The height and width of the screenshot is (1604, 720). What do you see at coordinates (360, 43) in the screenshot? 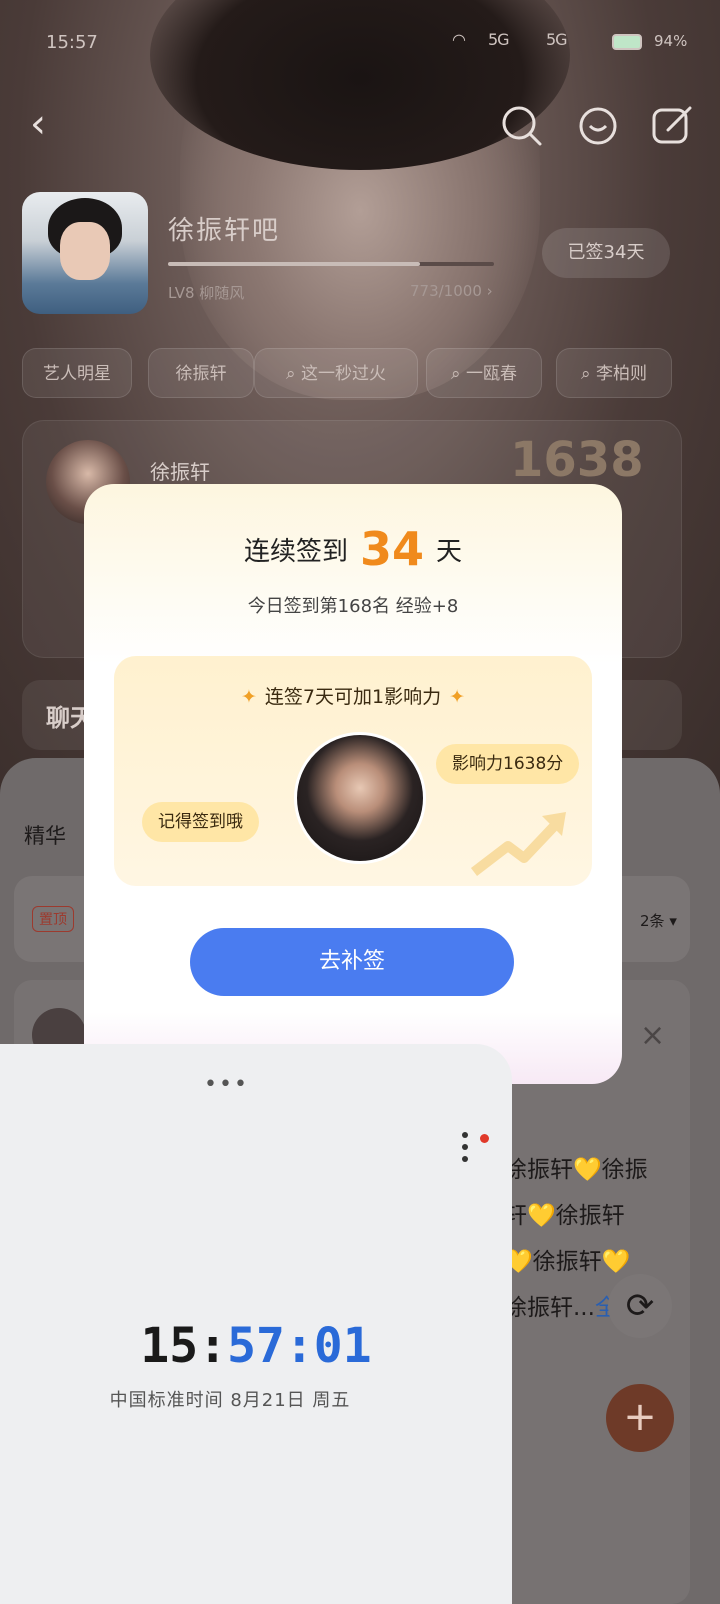
I see `status-bar: 15:57 ◠ 5G 5G 94%` at bounding box center [360, 43].